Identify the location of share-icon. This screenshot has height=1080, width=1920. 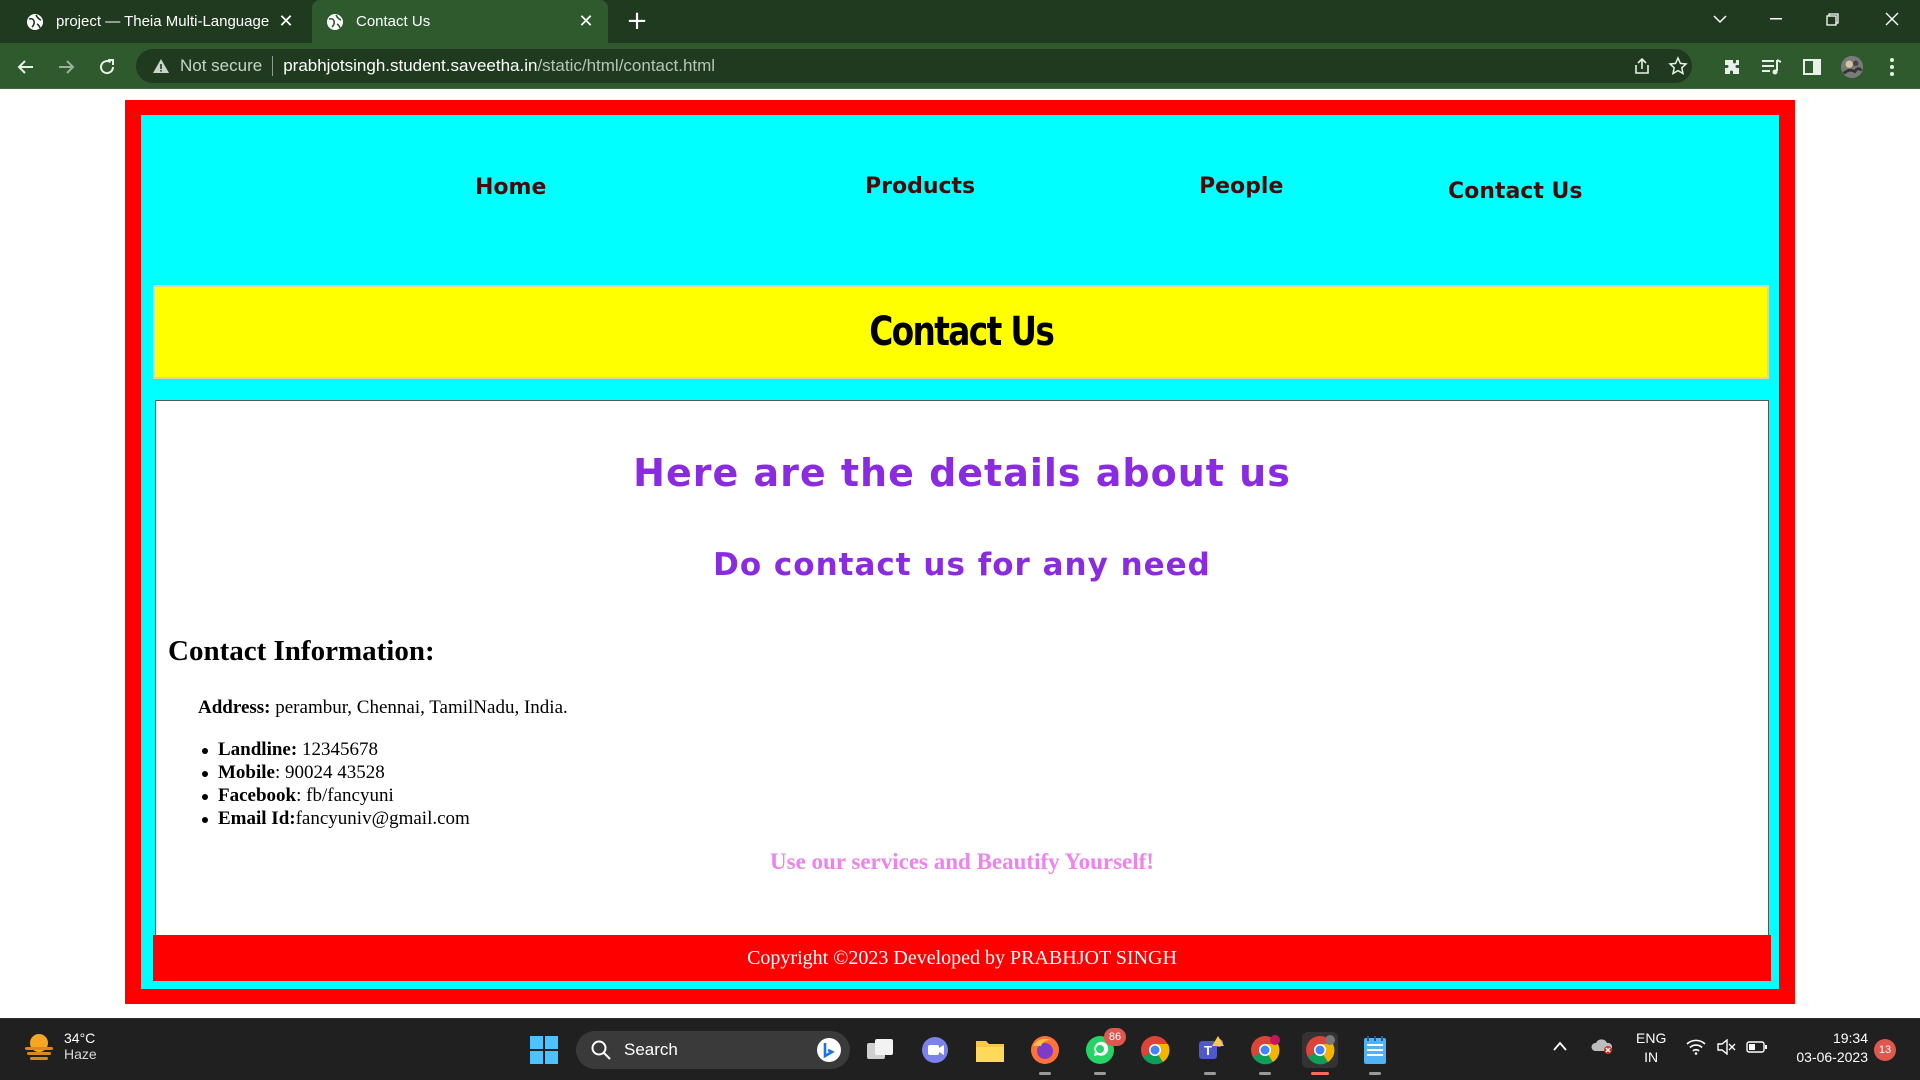
(1642, 66).